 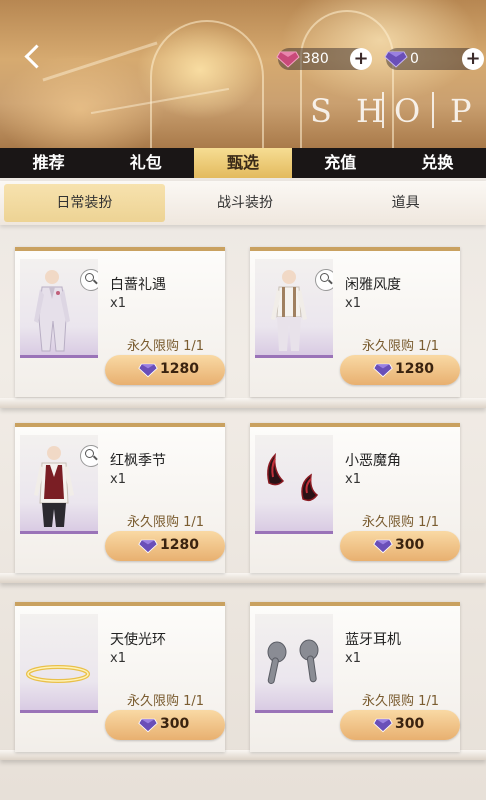 I want to click on tab-recommend: 推荐, so click(x=48, y=163).